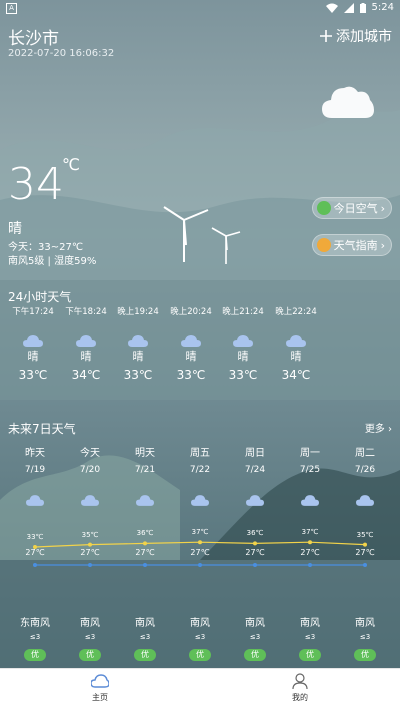 Image resolution: width=400 pixels, height=712 pixels. I want to click on air-quality-button: 今日空气 ›, so click(351, 208).